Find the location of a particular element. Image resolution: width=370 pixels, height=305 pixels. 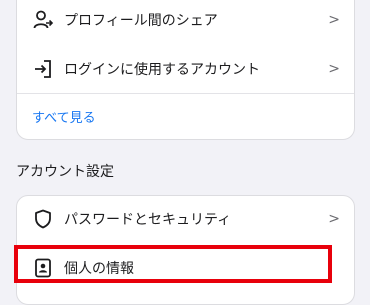

divider is located at coordinates (185, 93).